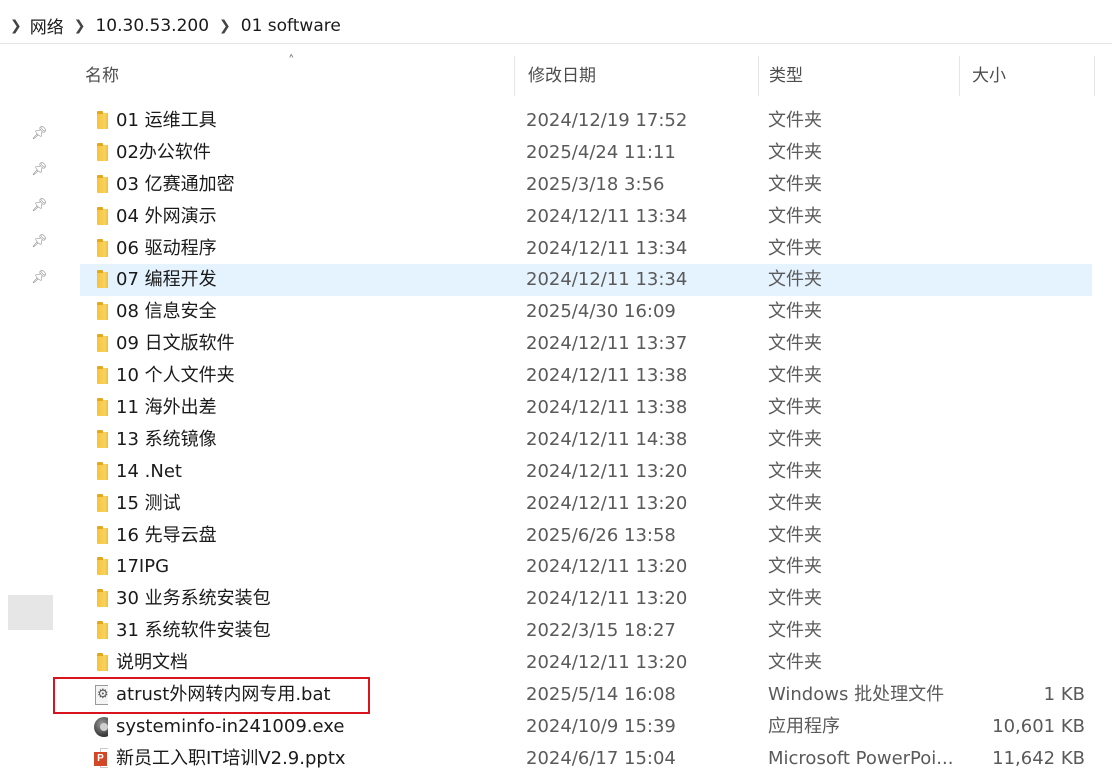 Image resolution: width=1112 pixels, height=781 pixels. Describe the element at coordinates (636, 76) in the screenshot. I see `column-header-date: 修改日期` at that location.